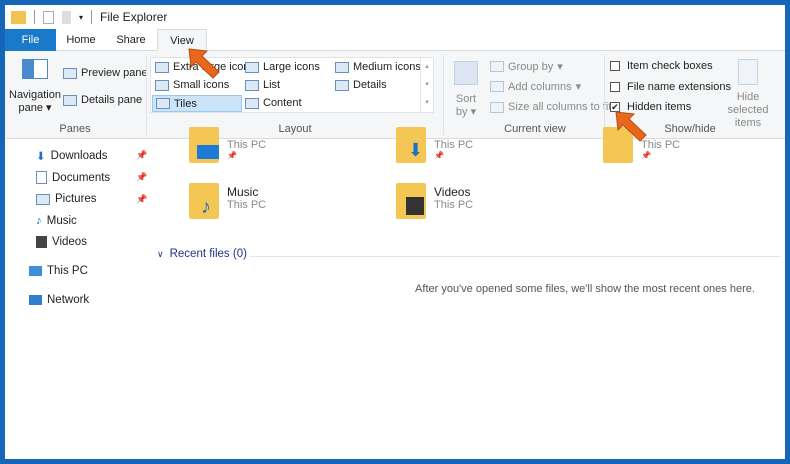 The height and width of the screenshot is (464, 790). What do you see at coordinates (395, 40) in the screenshot?
I see `ribbon-tabs: File Home Share View` at bounding box center [395, 40].